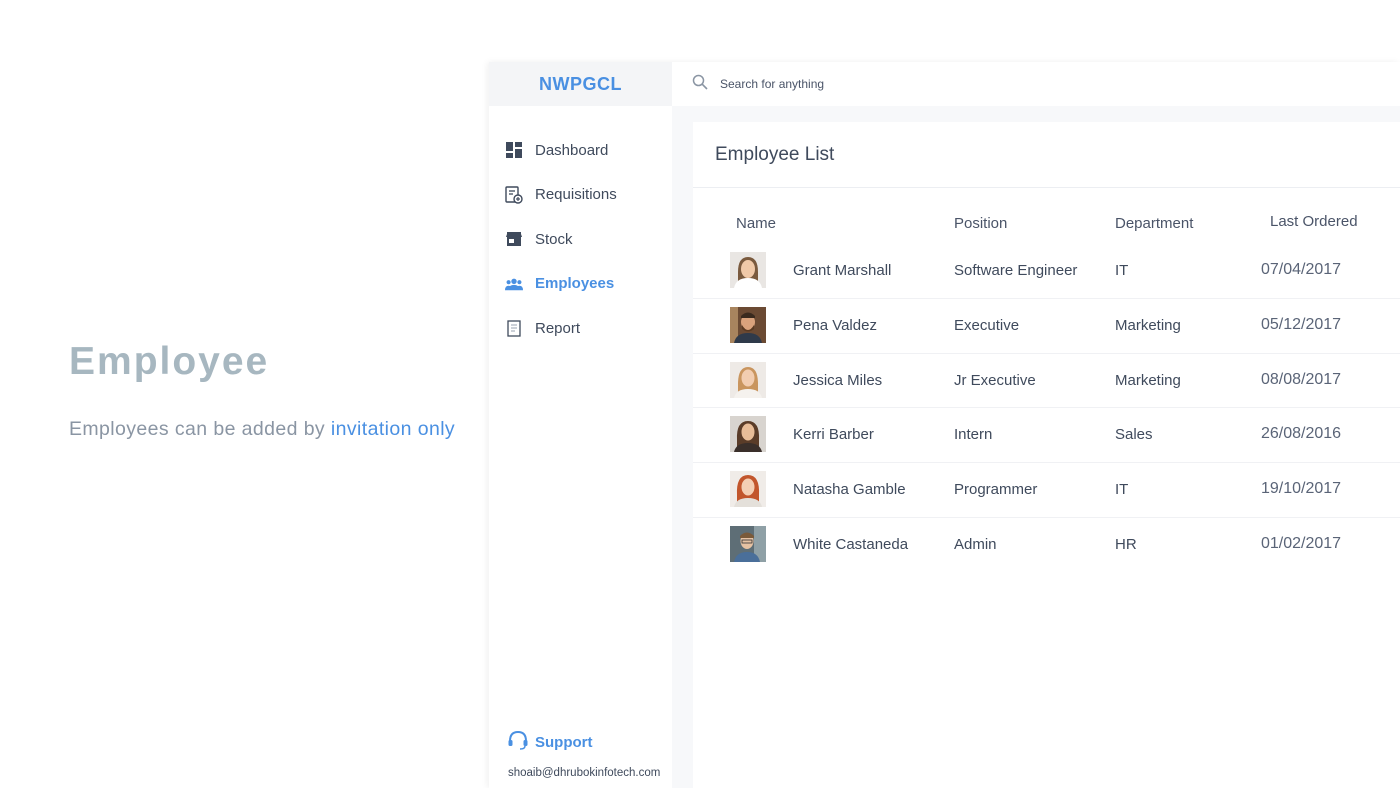  What do you see at coordinates (564, 742) in the screenshot?
I see `support-label: Support` at bounding box center [564, 742].